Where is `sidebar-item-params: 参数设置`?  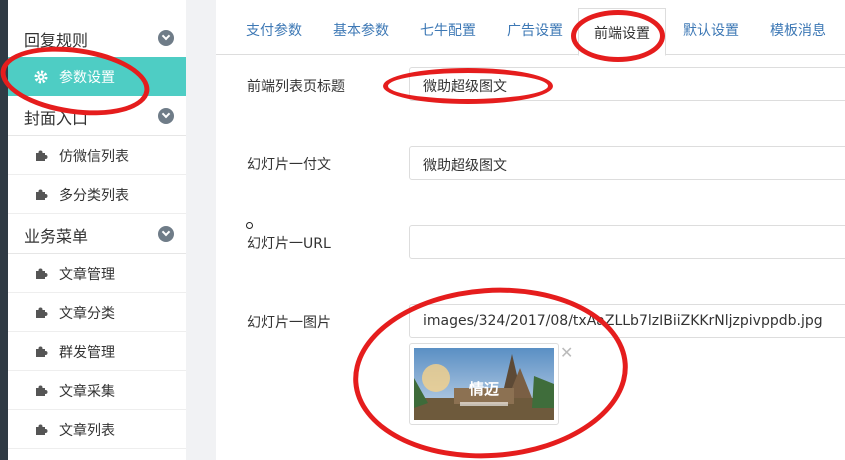
sidebar-item-params: 参数设置 is located at coordinates (97, 76).